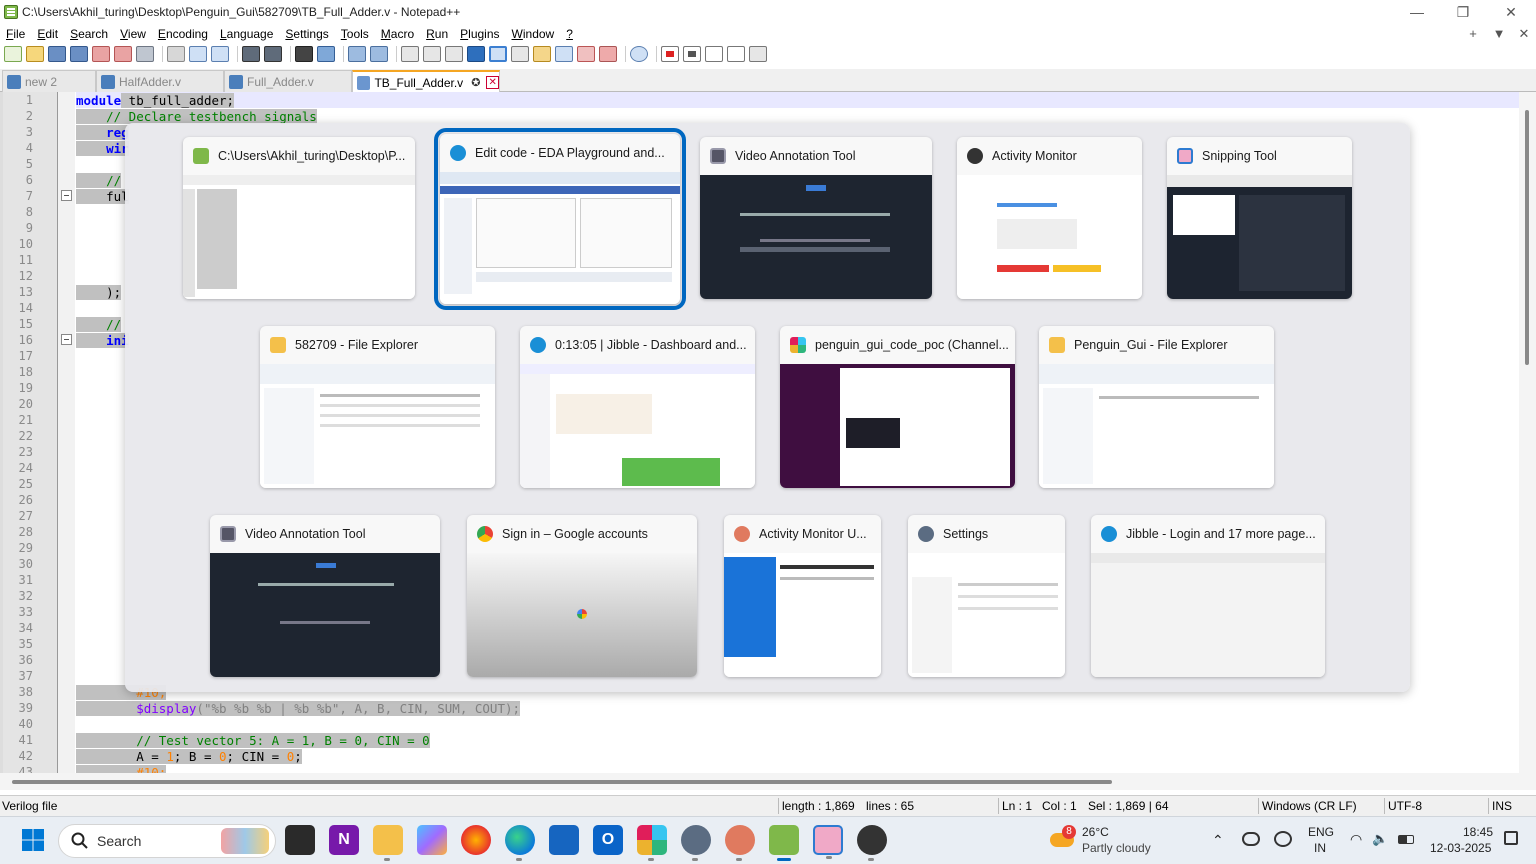 The height and width of the screenshot is (864, 1536). Describe the element at coordinates (1511, 12) in the screenshot. I see `close-button: ✕` at that location.